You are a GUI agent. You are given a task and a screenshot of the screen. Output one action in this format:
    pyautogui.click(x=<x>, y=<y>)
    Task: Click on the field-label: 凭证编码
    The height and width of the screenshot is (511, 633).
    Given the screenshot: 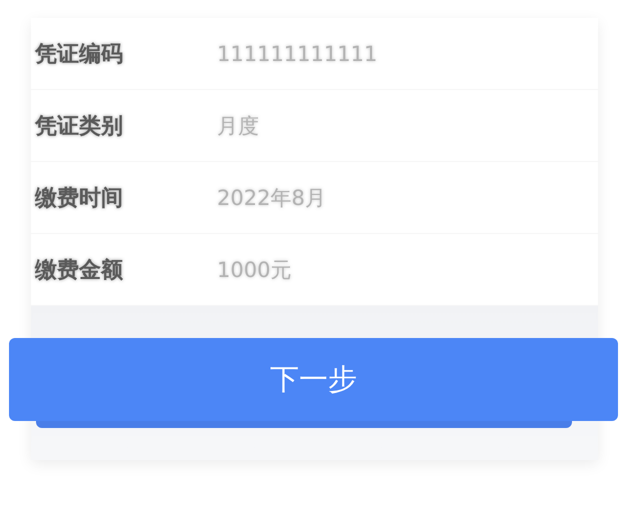 What is the action you would take?
    pyautogui.click(x=79, y=54)
    